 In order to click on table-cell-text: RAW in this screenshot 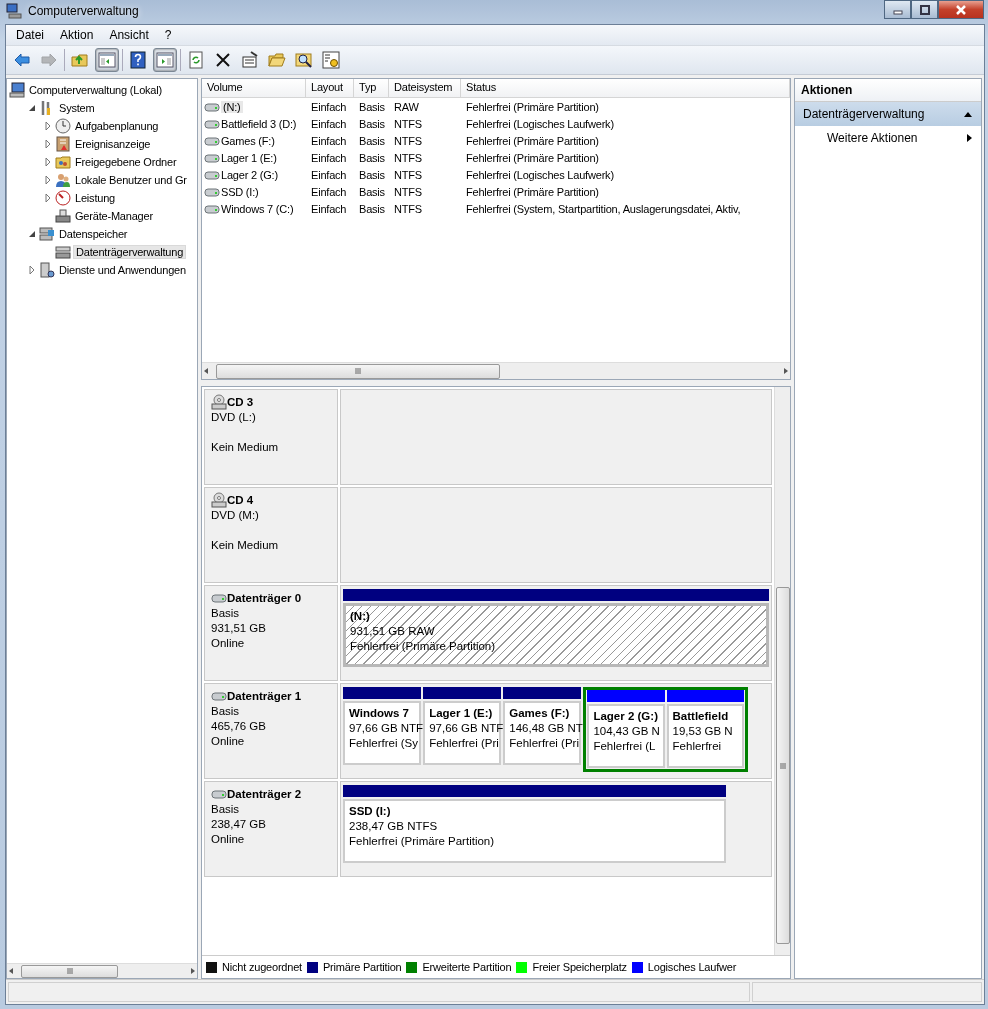, I will do `click(406, 106)`.